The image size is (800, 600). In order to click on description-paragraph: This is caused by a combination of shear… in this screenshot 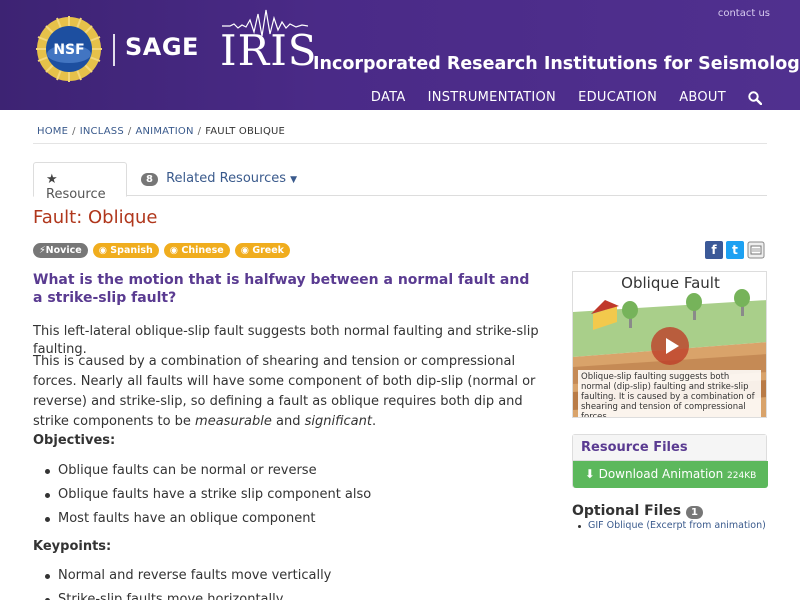, I will do `click(284, 391)`.